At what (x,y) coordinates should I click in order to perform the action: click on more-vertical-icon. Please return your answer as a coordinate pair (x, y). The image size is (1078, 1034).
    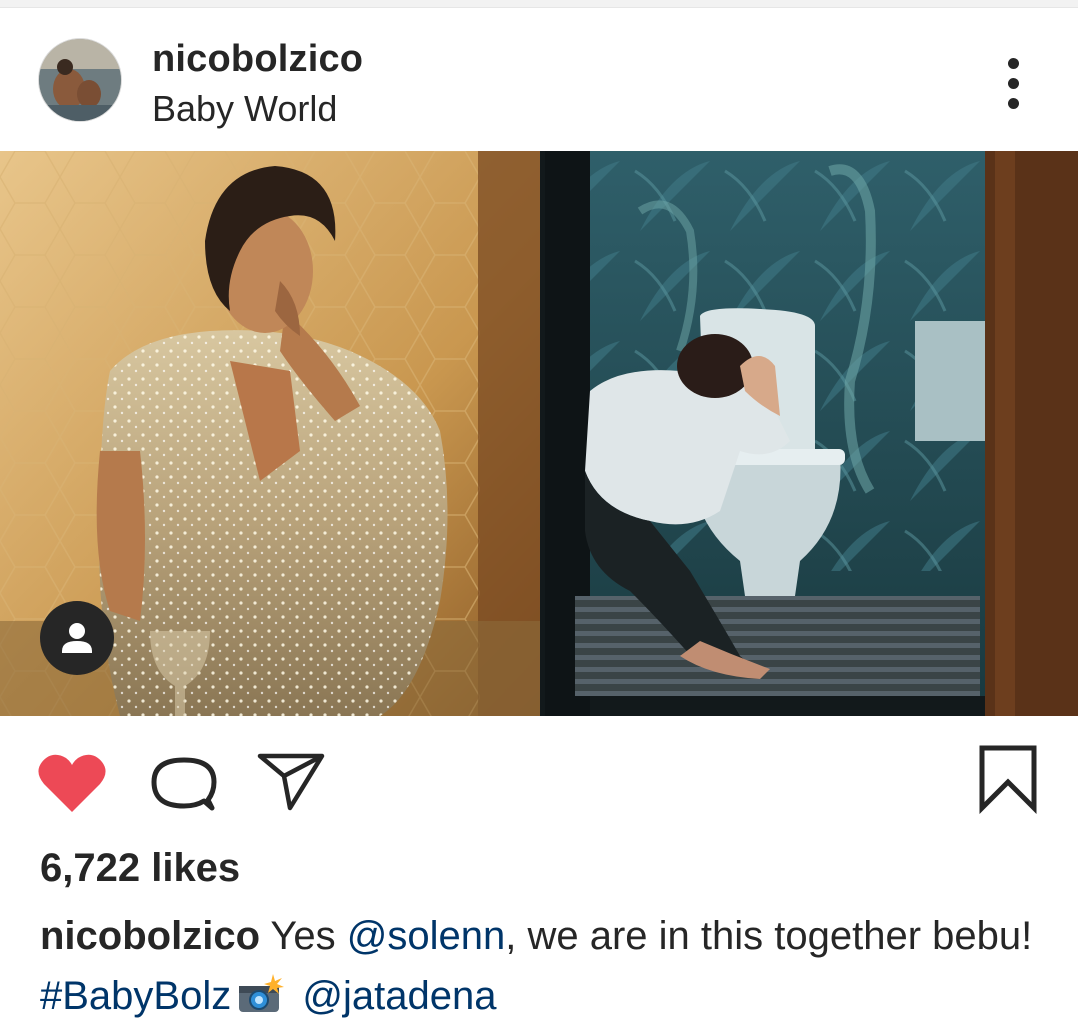
    Looking at the image, I should click on (1014, 85).